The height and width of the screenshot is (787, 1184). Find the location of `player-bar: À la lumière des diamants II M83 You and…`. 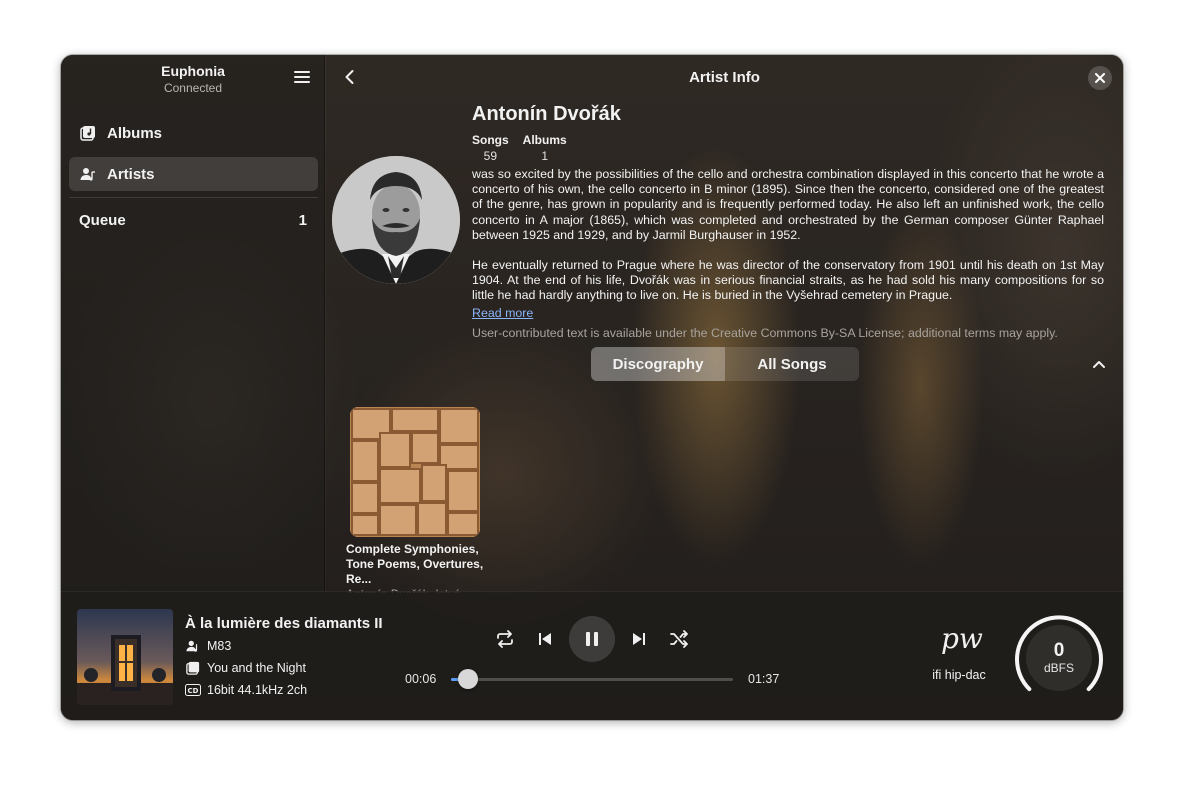

player-bar: À la lumière des diamants II M83 You and… is located at coordinates (592, 655).